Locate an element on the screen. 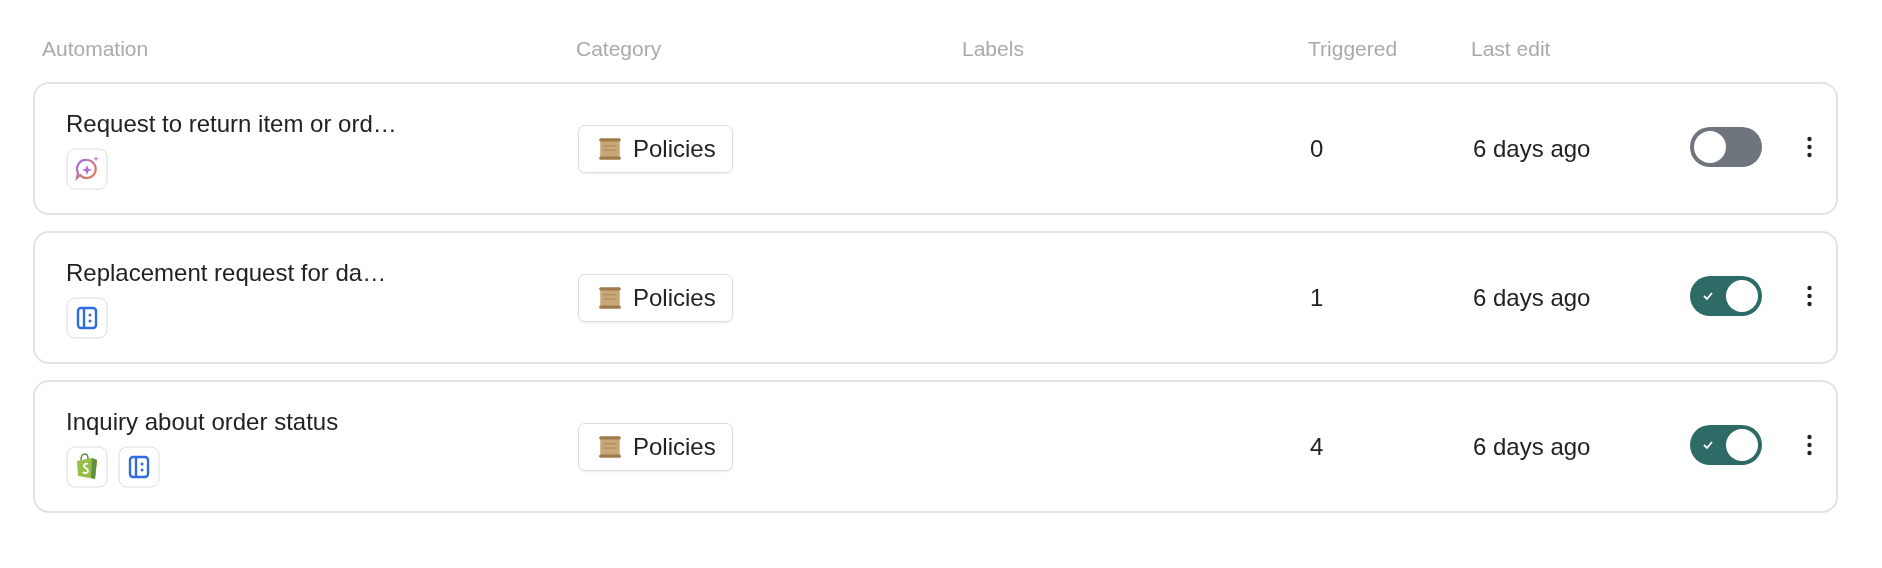 Image resolution: width=1882 pixels, height=568 pixels. automation-name: Inquiry about order status is located at coordinates (203, 422).